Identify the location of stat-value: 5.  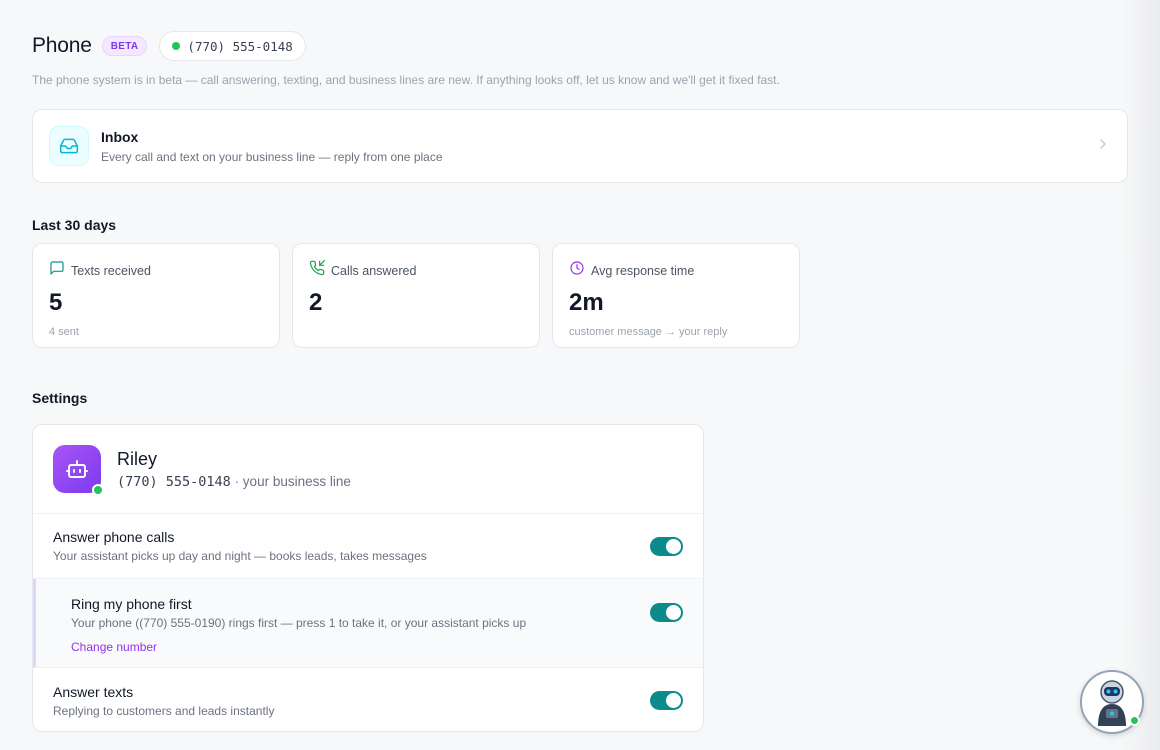
(56, 302).